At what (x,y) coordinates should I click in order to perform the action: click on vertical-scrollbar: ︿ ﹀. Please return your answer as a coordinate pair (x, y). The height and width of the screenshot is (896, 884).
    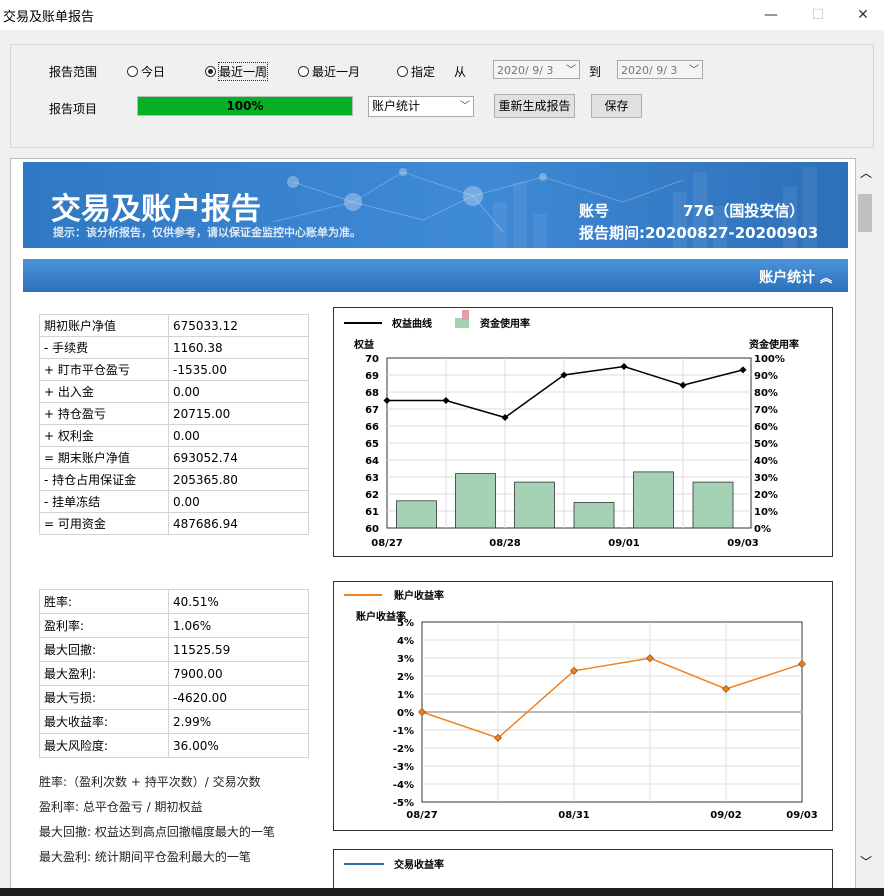
    Looking at the image, I should click on (866, 525).